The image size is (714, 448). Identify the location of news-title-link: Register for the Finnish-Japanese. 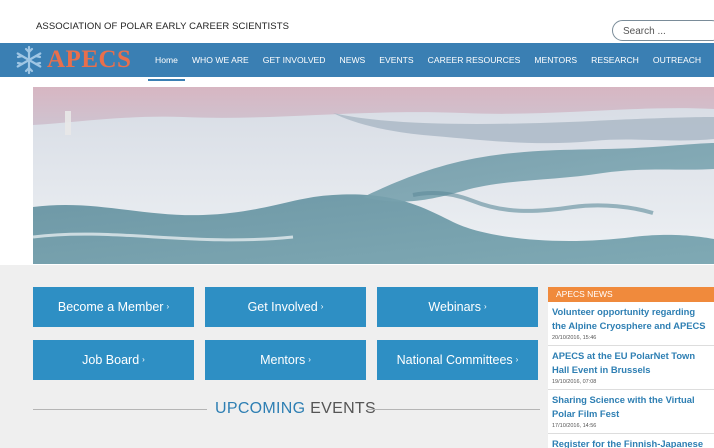
(631, 442).